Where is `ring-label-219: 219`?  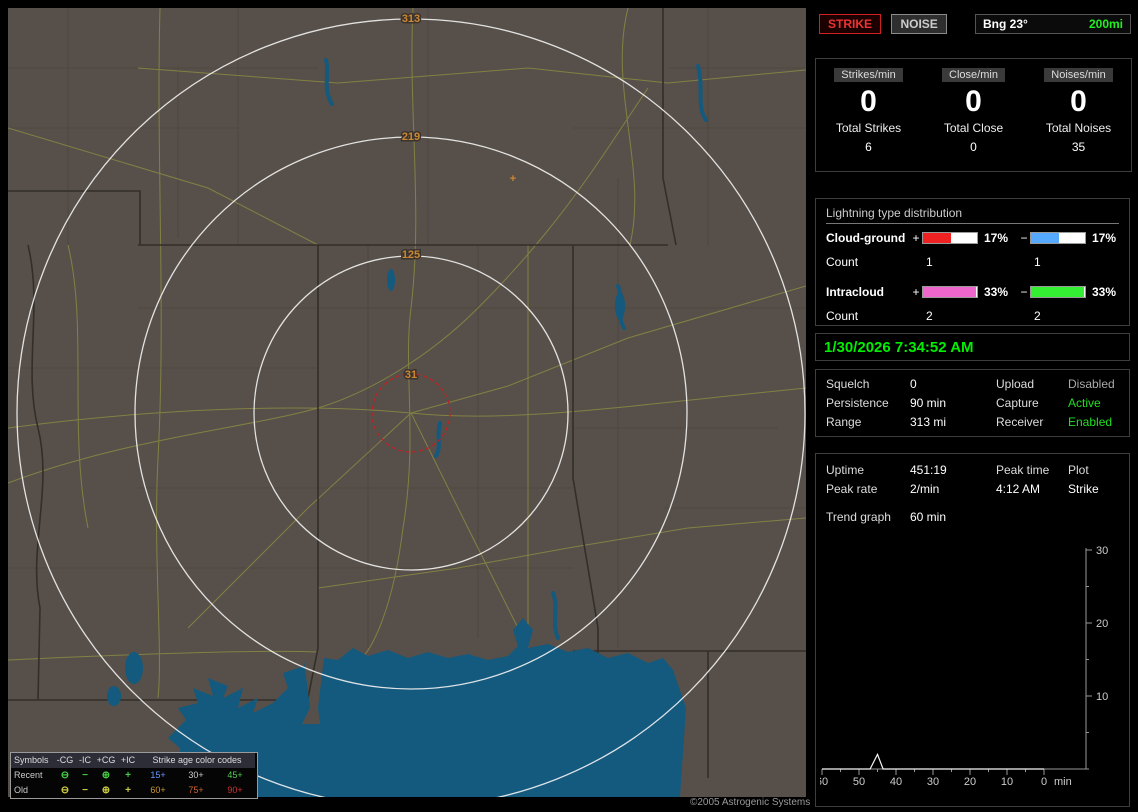
ring-label-219: 219 is located at coordinates (411, 137).